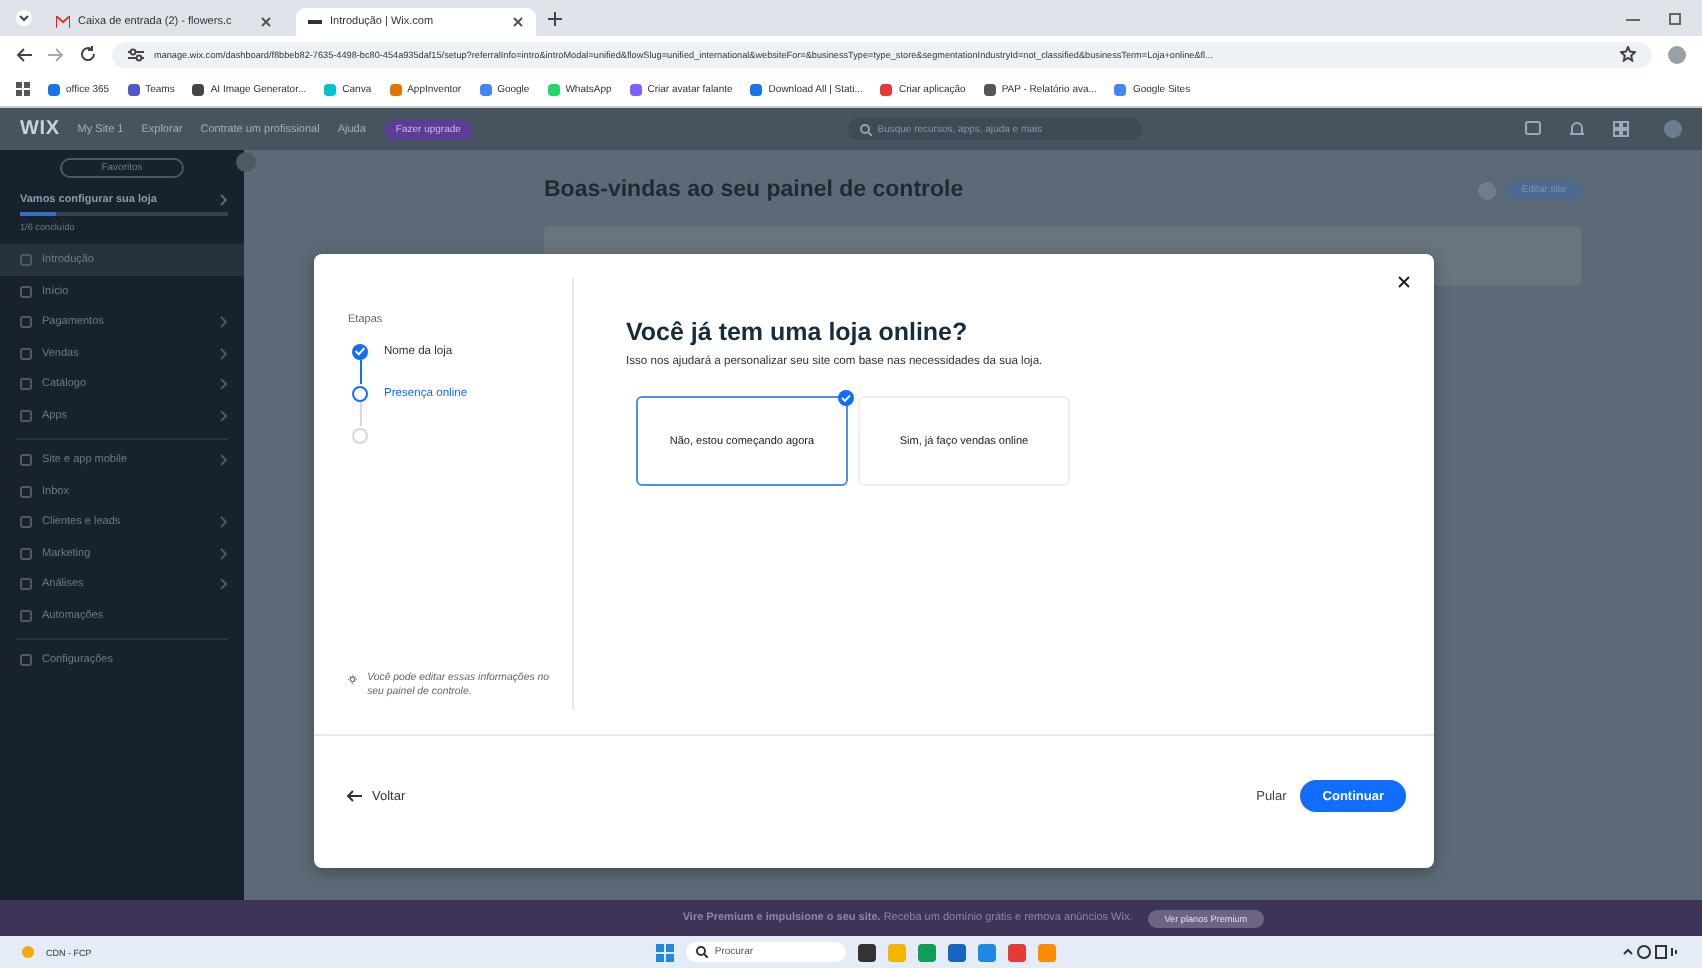 This screenshot has width=1702, height=968. What do you see at coordinates (882, 54) in the screenshot?
I see `address-bar` at bounding box center [882, 54].